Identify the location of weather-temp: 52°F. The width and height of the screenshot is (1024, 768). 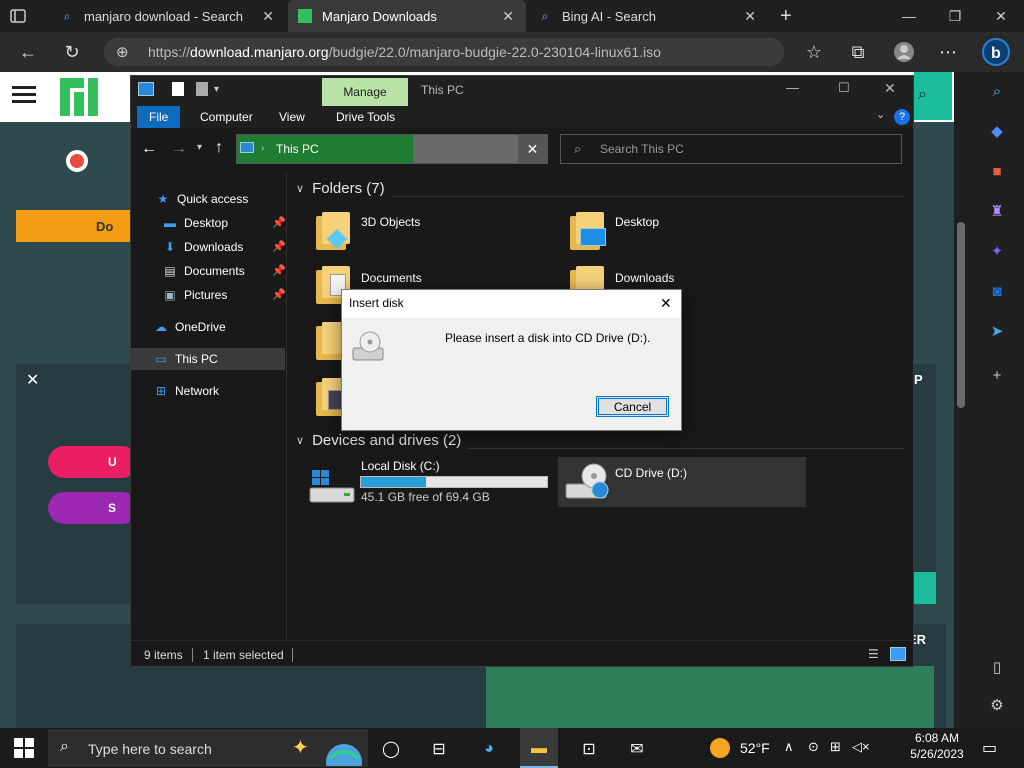
(755, 748).